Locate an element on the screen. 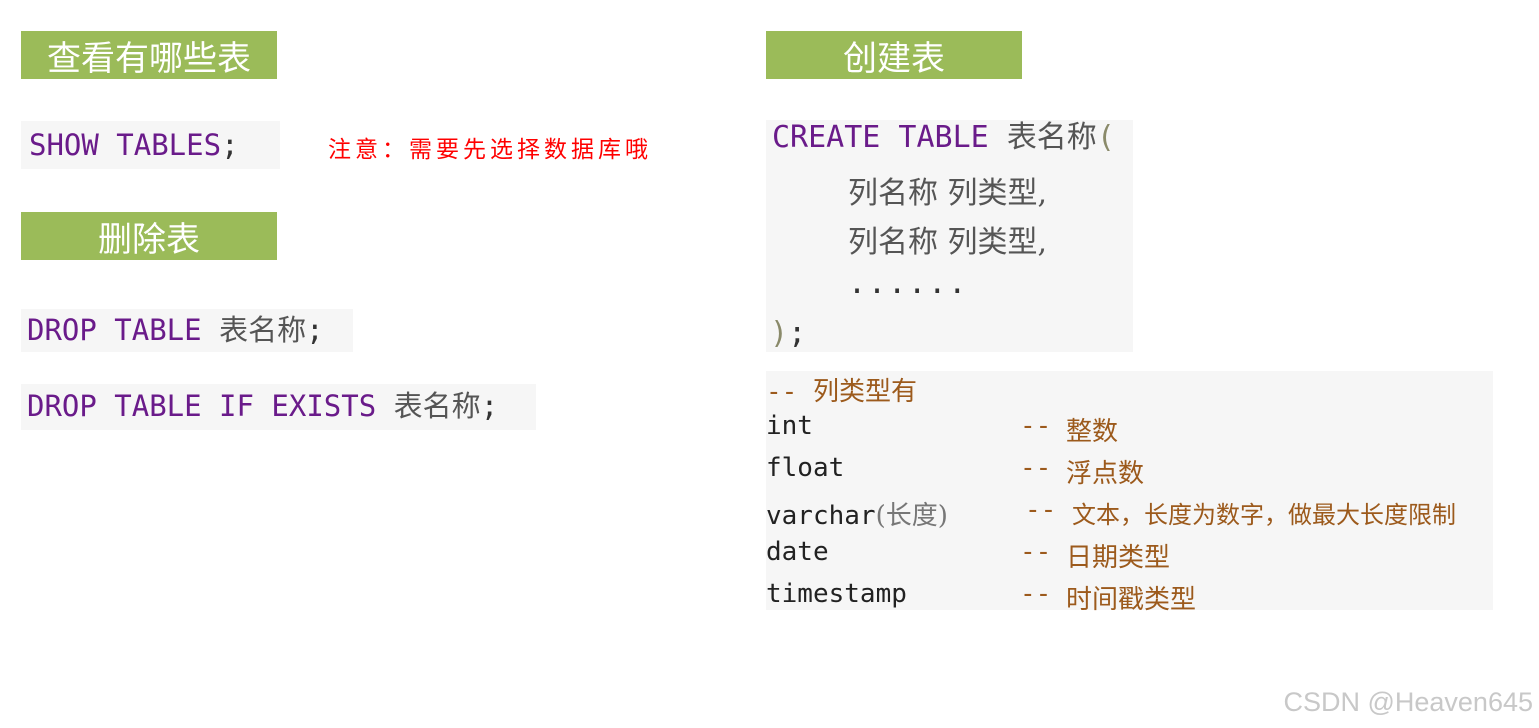  code-keyword: SHOW TABLES is located at coordinates (125, 145).